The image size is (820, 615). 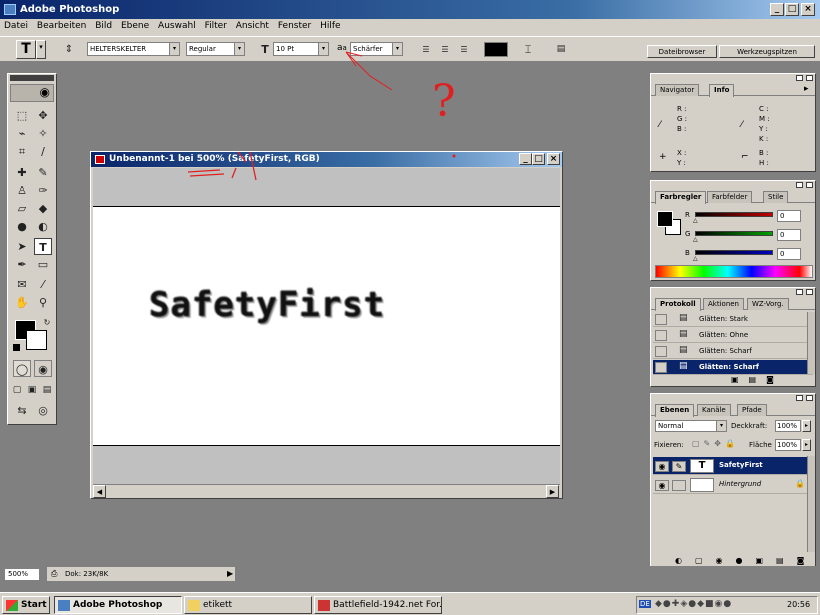 What do you see at coordinates (216, 26) in the screenshot?
I see `menu-filter: Filter` at bounding box center [216, 26].